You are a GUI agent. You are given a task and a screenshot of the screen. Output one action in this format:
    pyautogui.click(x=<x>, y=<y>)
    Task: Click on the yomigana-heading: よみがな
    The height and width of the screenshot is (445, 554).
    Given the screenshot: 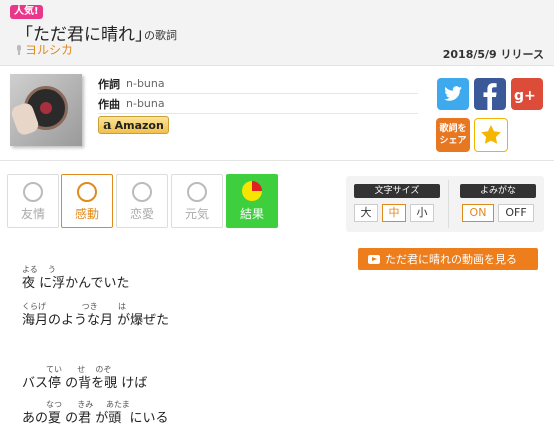 What is the action you would take?
    pyautogui.click(x=498, y=191)
    